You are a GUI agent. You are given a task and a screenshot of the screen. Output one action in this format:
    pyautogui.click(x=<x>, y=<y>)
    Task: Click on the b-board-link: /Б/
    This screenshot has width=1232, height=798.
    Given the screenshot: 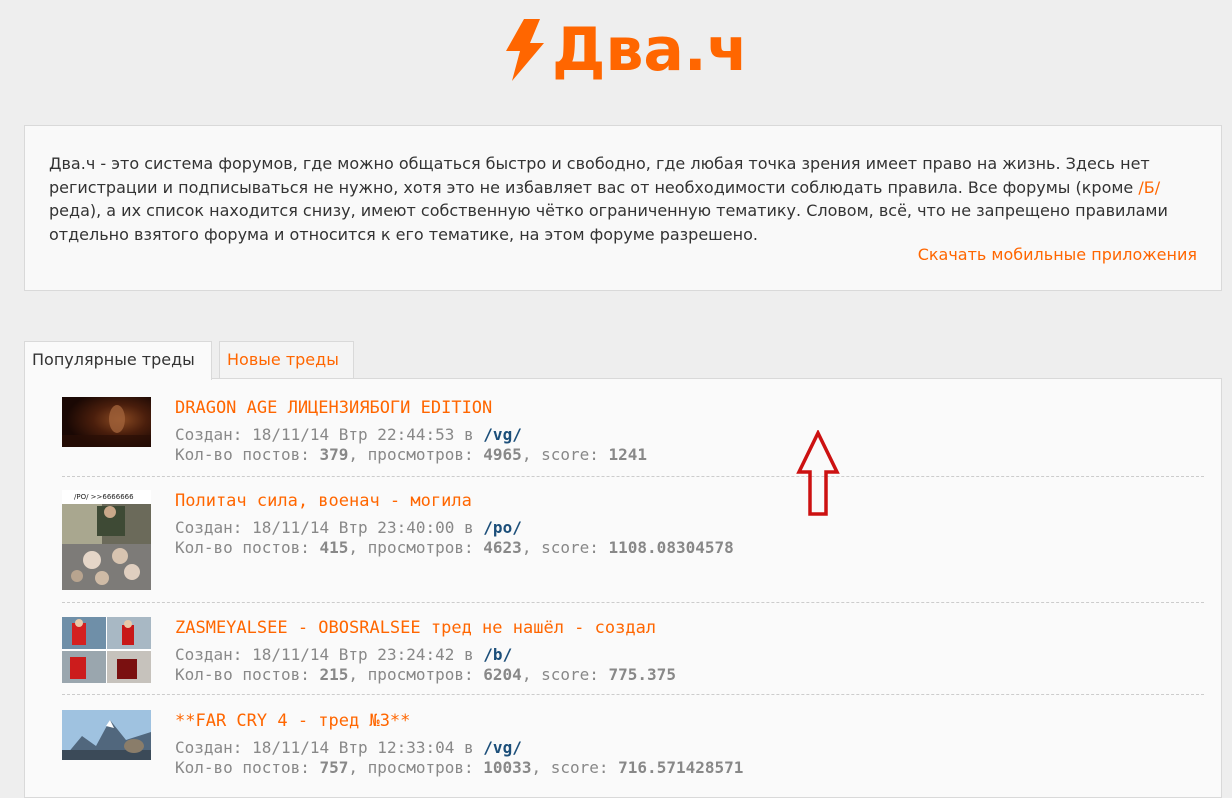 What is the action you would take?
    pyautogui.click(x=1149, y=187)
    